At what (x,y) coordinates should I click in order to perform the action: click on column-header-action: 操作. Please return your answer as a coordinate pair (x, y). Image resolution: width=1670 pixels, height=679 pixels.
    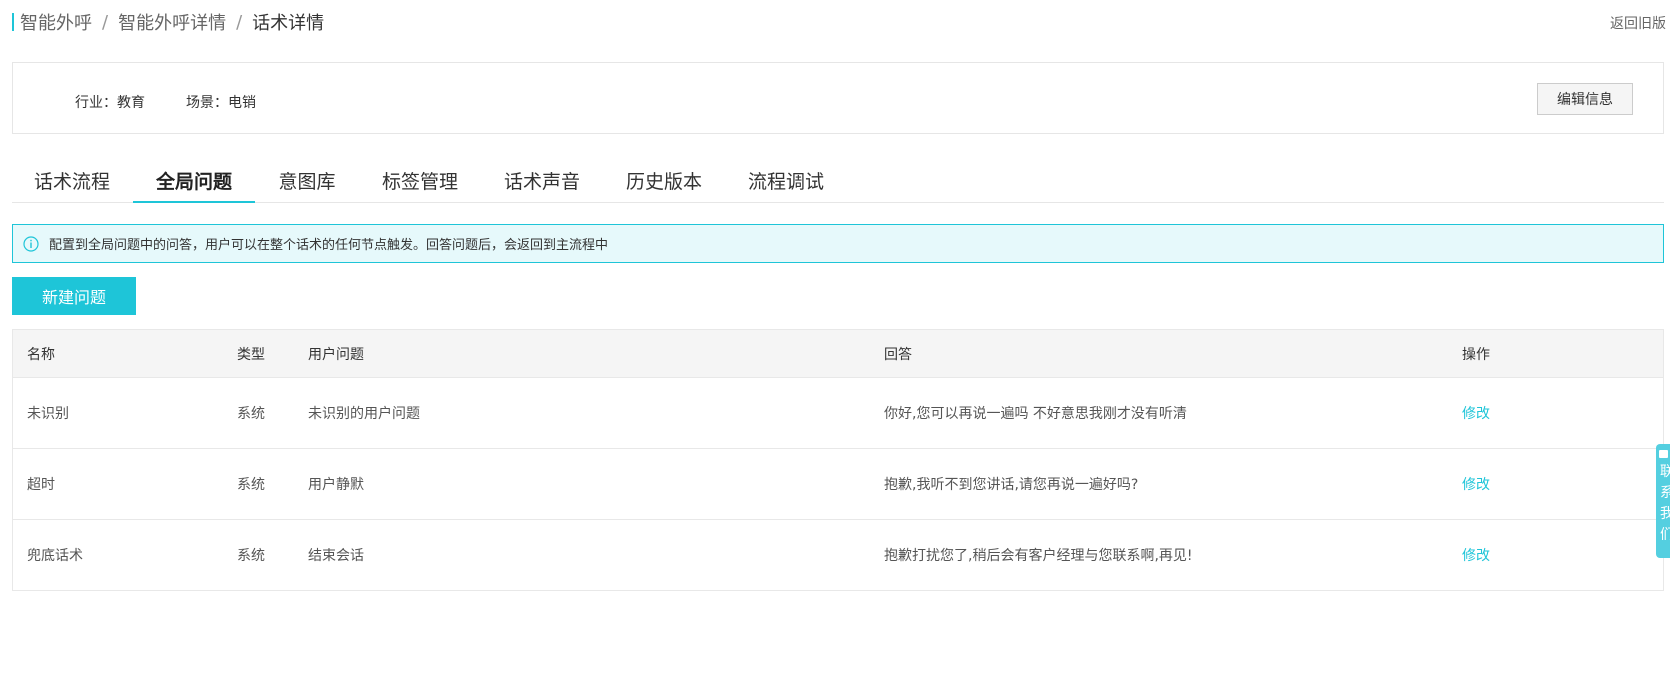
    Looking at the image, I should click on (1476, 354).